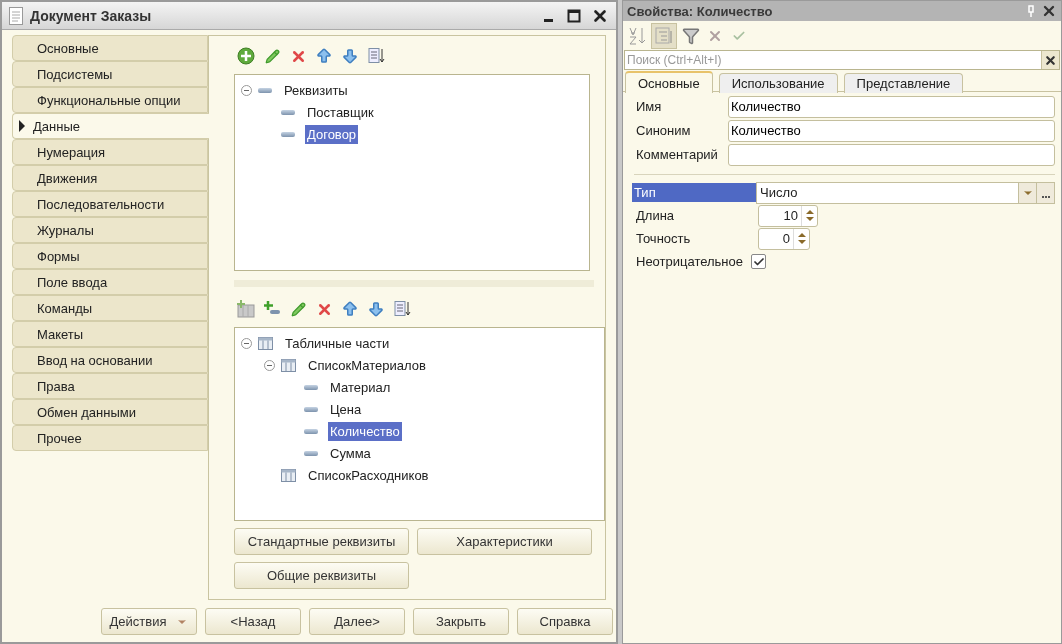 This screenshot has height=644, width=1062. I want to click on document-icon, so click(16, 15).